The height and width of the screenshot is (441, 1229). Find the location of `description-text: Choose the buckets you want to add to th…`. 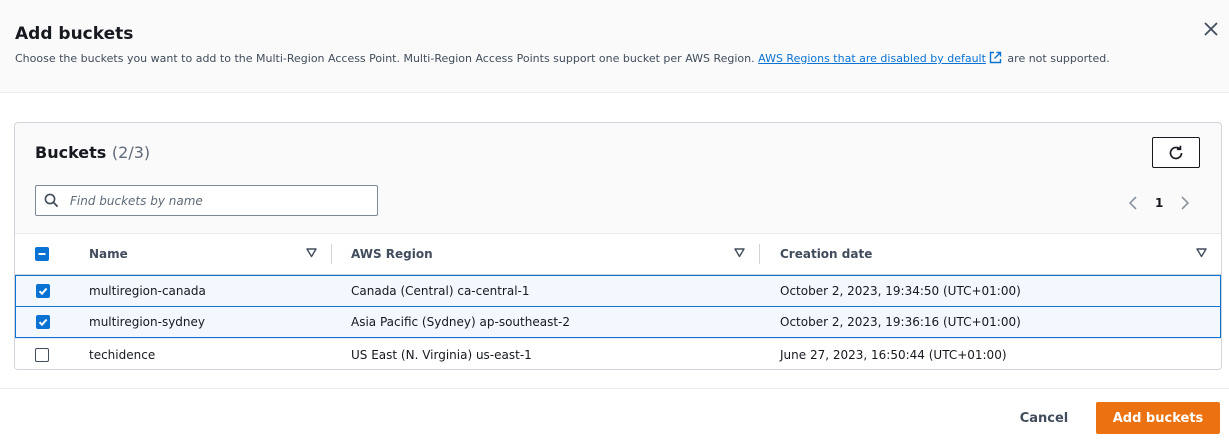

description-text: Choose the buckets you want to add to th… is located at coordinates (385, 58).